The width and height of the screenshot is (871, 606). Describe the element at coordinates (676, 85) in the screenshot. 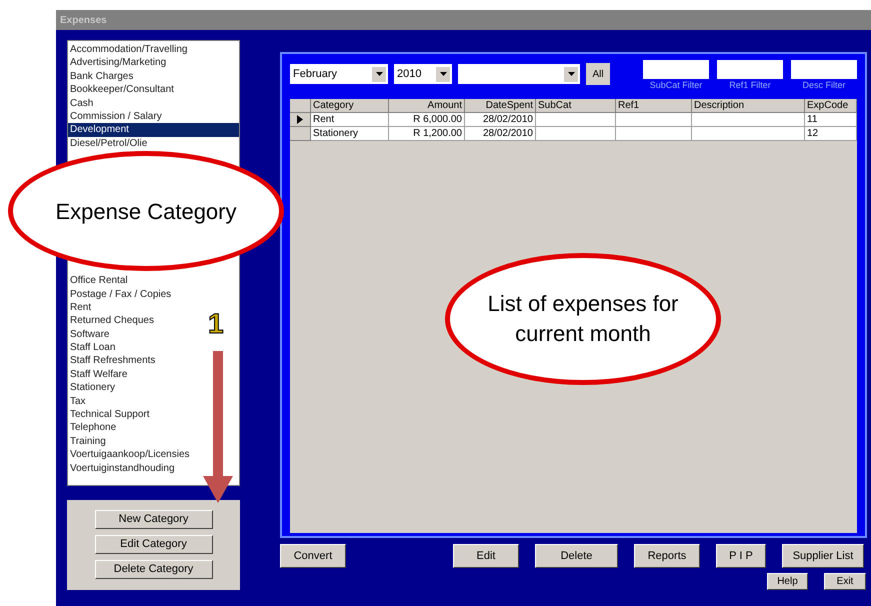

I see `filter-label: SubCat Filter` at that location.